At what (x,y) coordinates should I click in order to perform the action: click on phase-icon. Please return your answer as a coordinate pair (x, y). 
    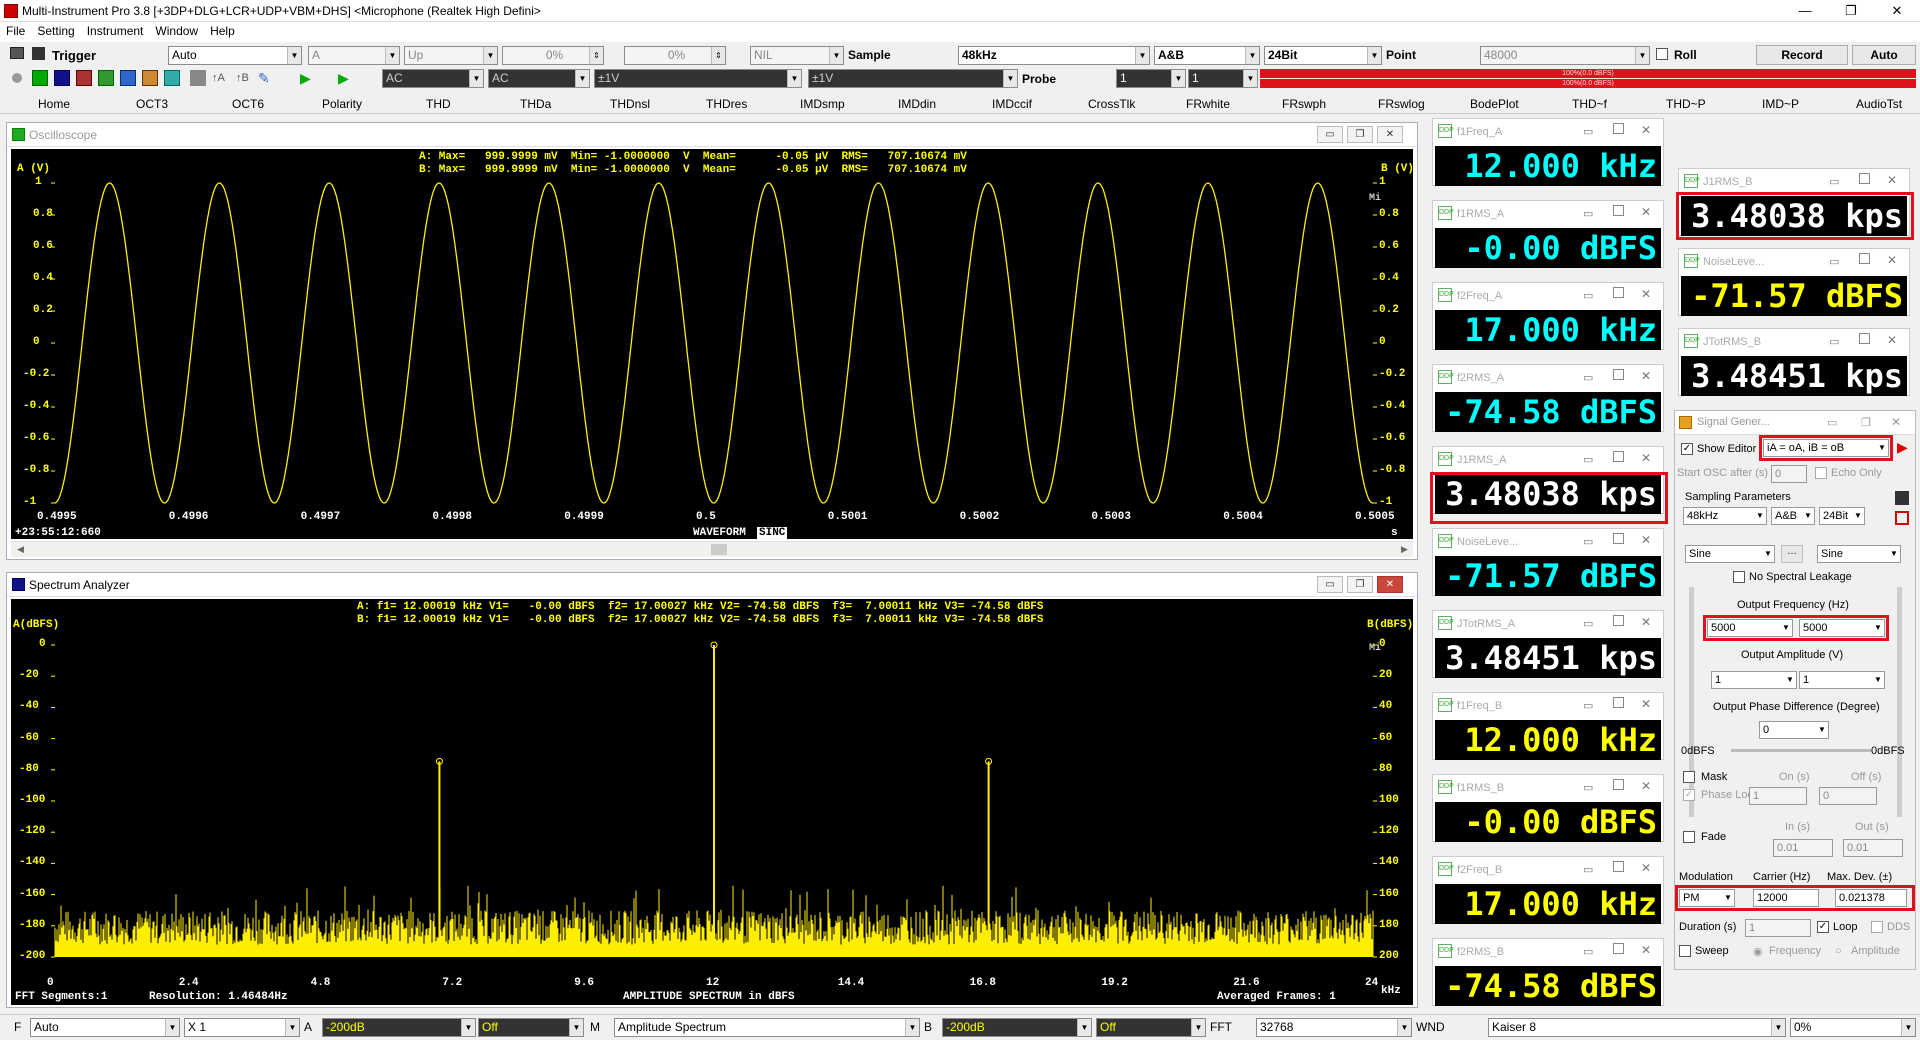
    Looking at the image, I should click on (106, 78).